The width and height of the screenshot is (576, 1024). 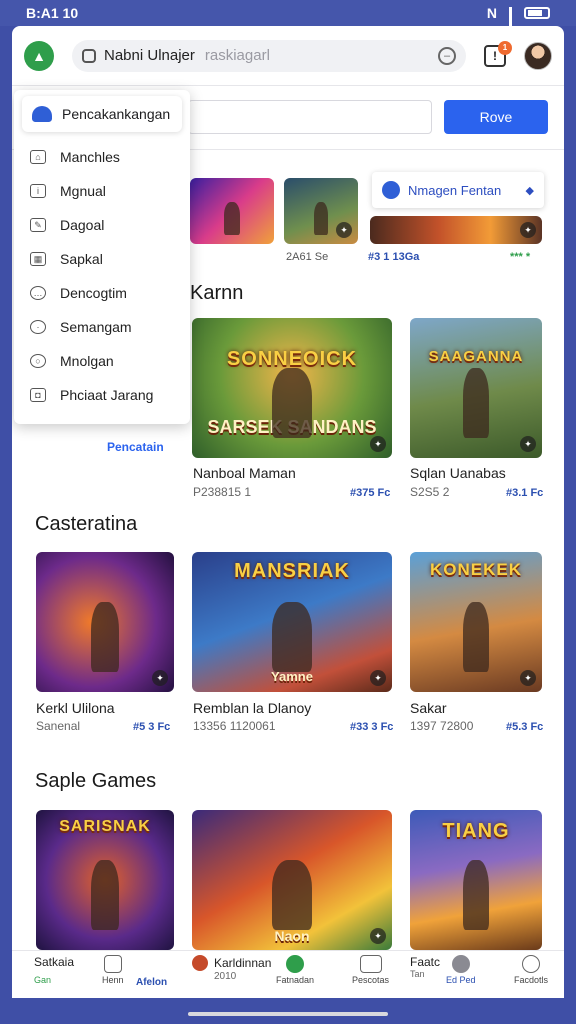 I want to click on home-indicator, so click(x=288, y=1014).